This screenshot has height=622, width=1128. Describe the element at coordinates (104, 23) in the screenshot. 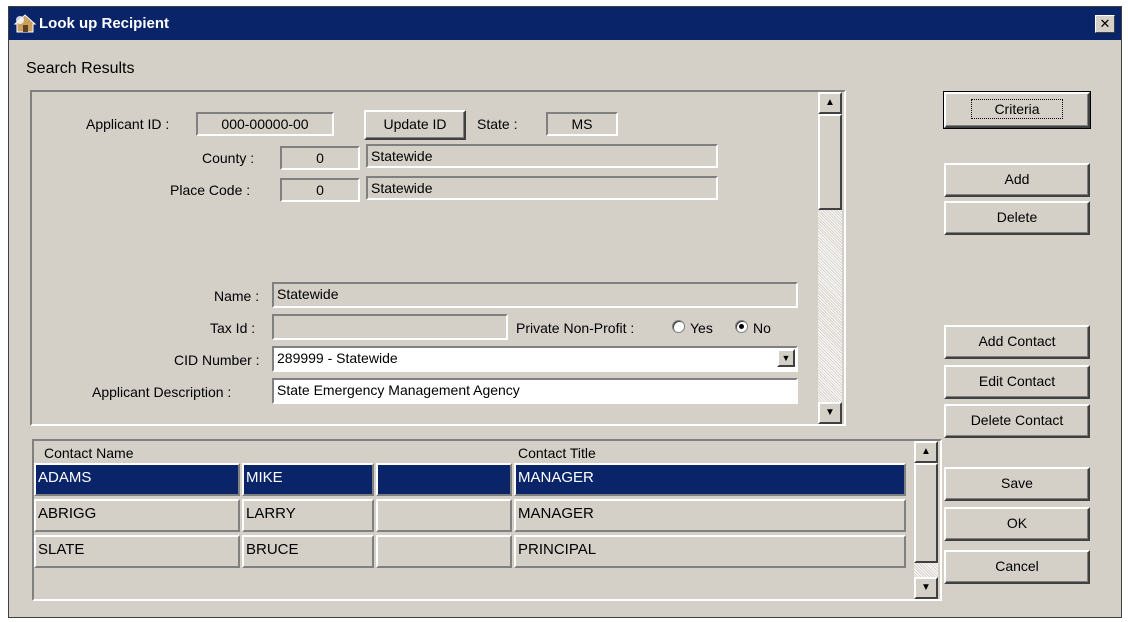

I see `window-title: Look up Recipient` at that location.